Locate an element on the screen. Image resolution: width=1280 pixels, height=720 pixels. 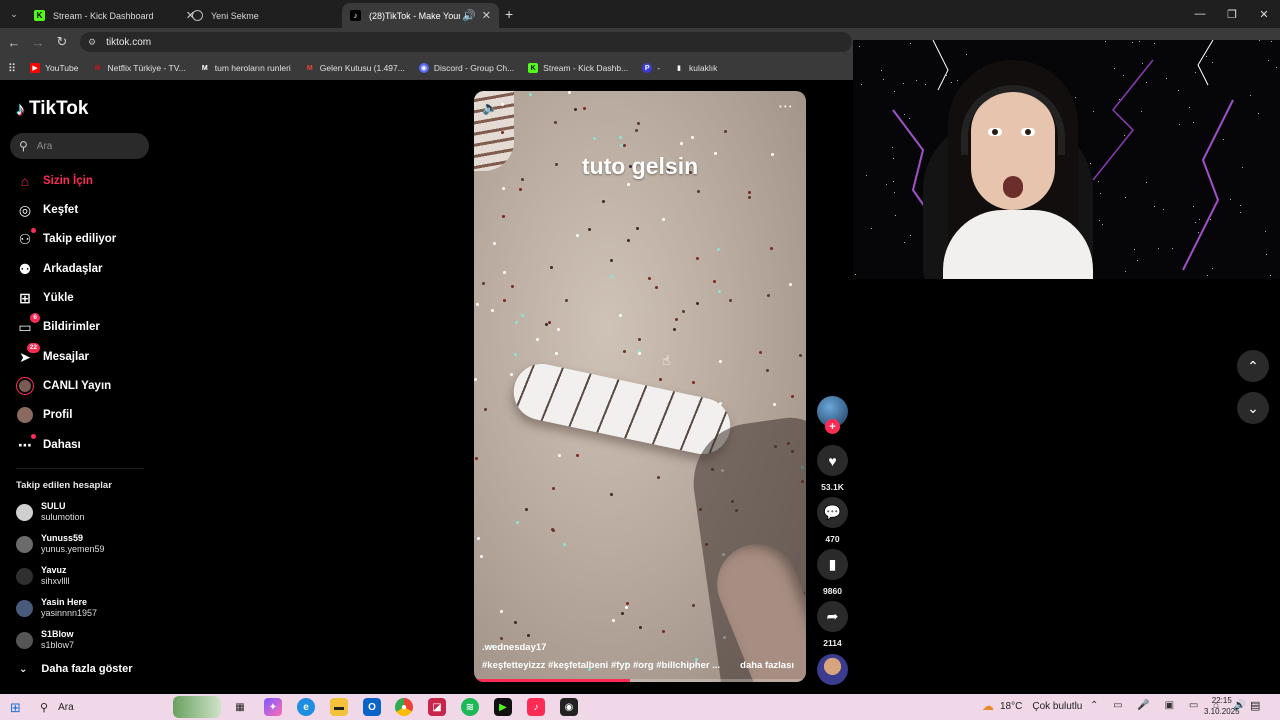
bookmark-label: kulaklık is located at coordinates (703, 68).